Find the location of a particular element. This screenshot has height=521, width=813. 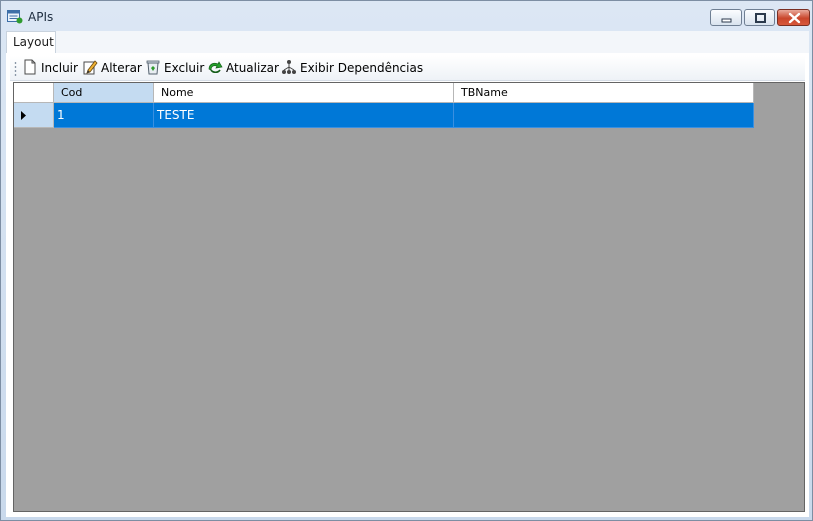

cell-tbname is located at coordinates (604, 115).